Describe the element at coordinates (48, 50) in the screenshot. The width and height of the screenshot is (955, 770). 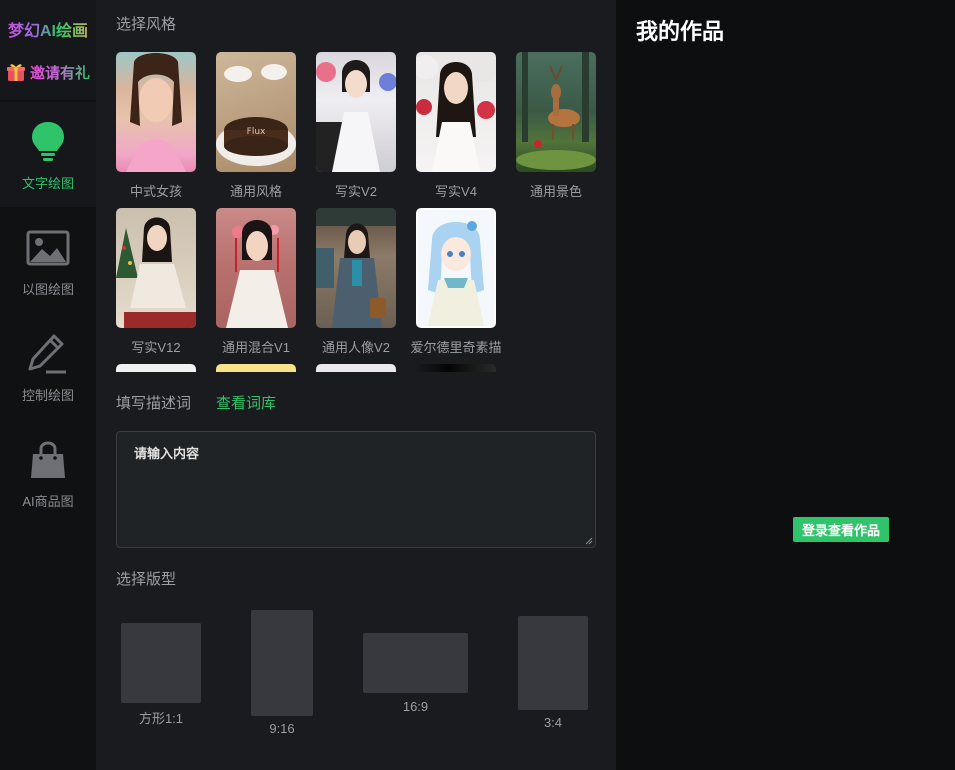
I see `brand-area: 梦幻AI绘画 邀请有礼` at that location.